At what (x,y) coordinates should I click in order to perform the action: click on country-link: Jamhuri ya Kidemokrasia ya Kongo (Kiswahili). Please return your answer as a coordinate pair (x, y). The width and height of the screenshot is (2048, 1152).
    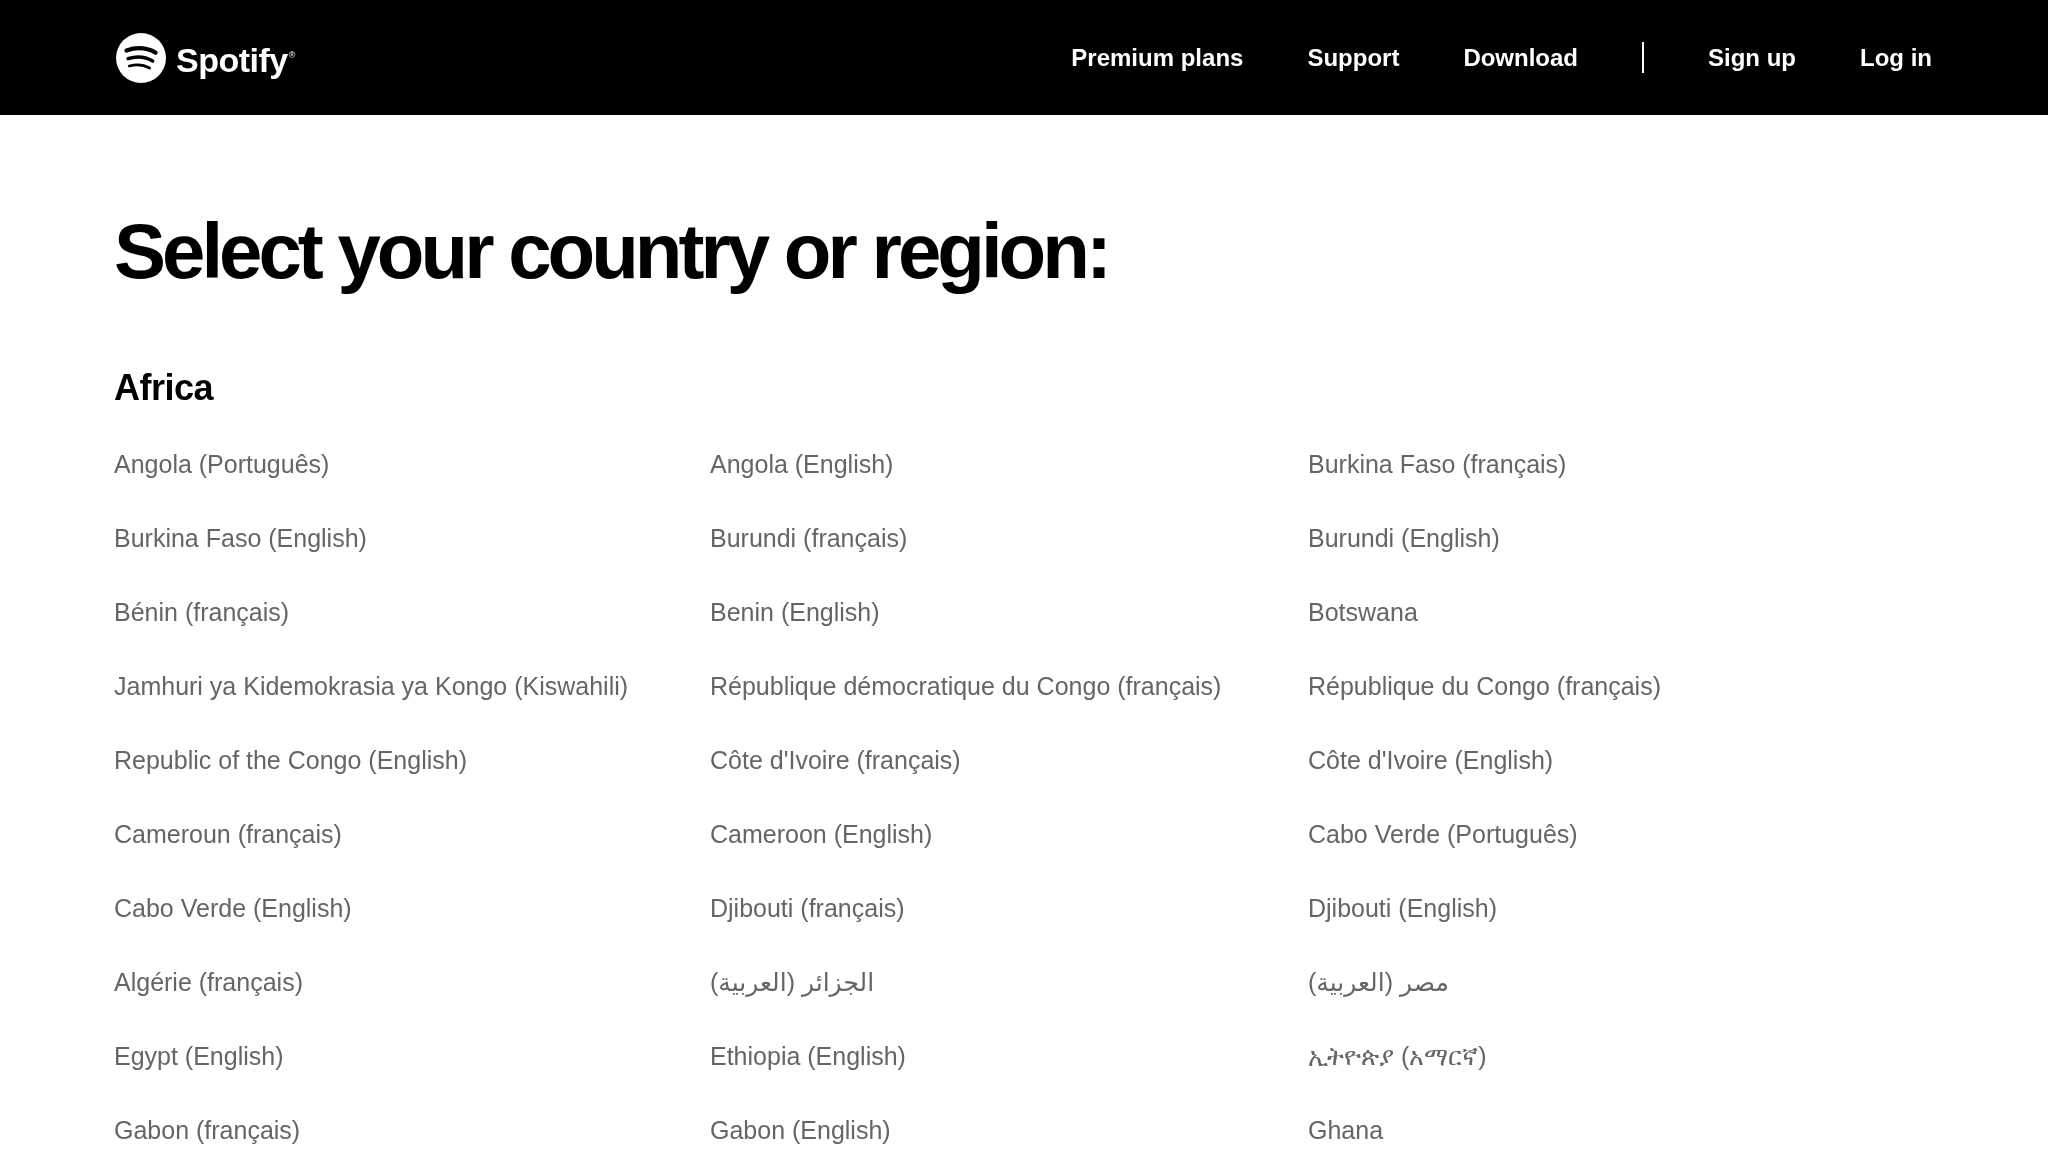
    Looking at the image, I should click on (371, 686).